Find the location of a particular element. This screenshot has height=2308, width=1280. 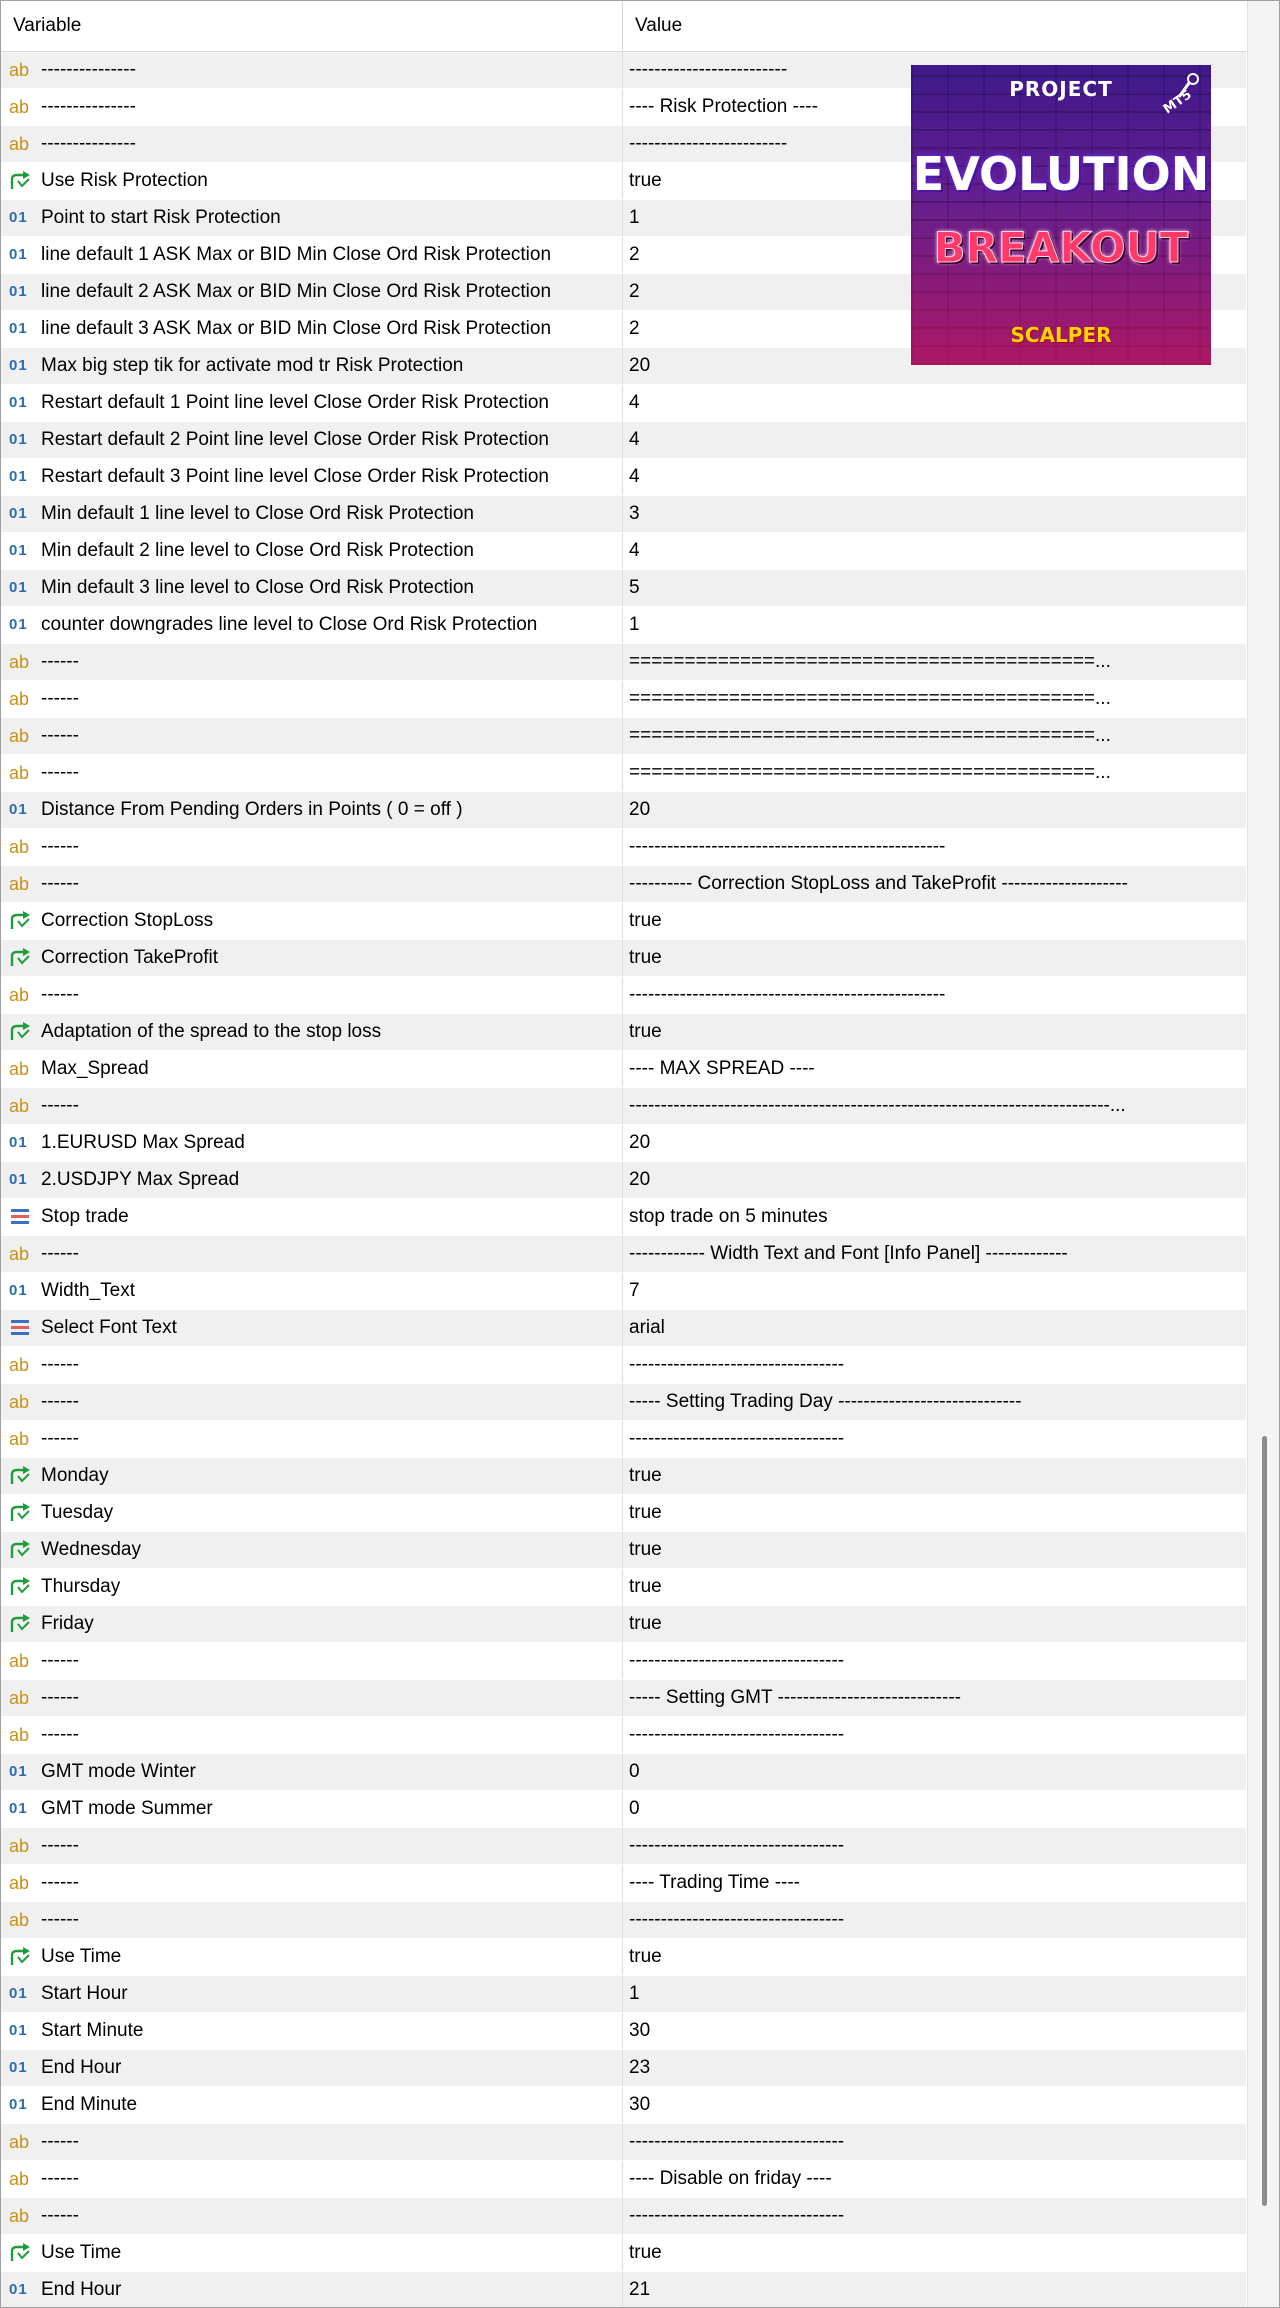

parameter-name-cell: Wednesday is located at coordinates (312, 1550).